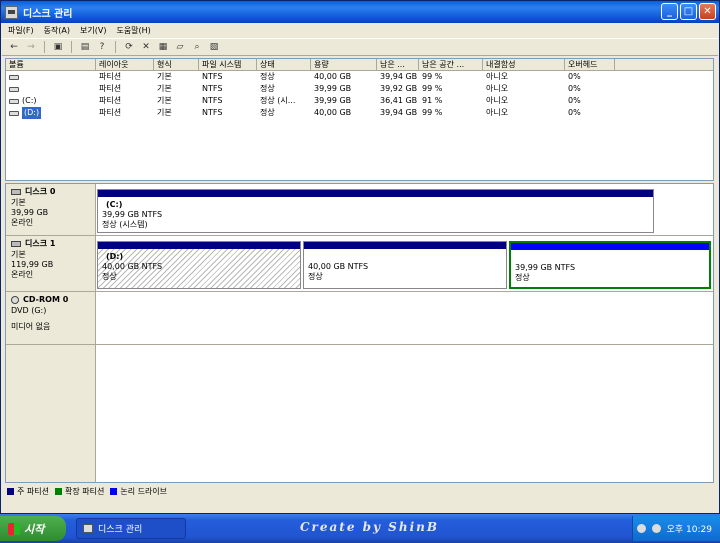  What do you see at coordinates (15, 300) in the screenshot?
I see `cd-rom-icon` at bounding box center [15, 300].